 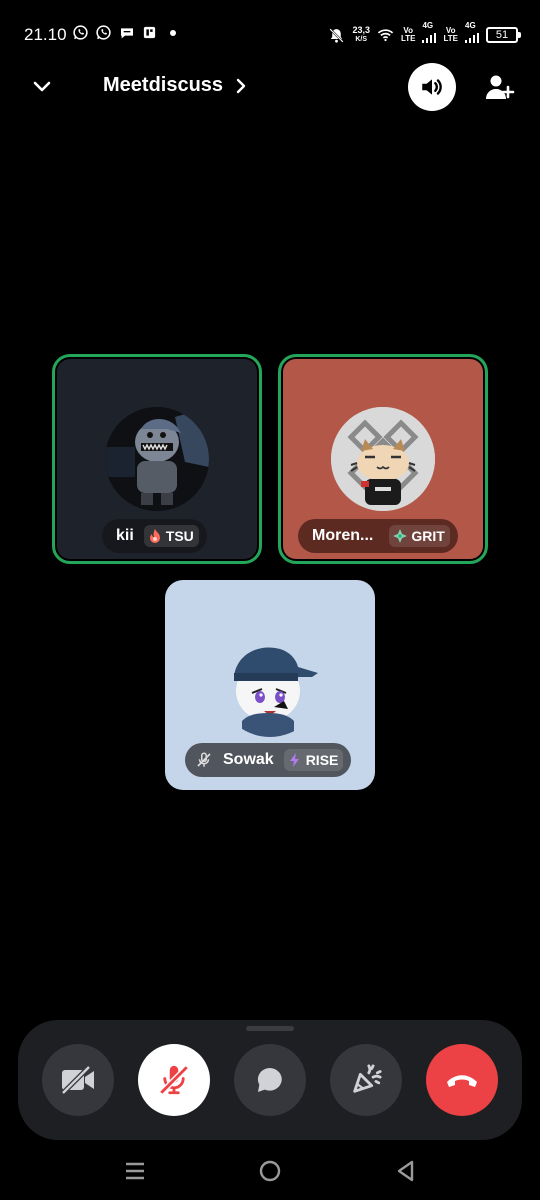 I want to click on notification-icons, so click(x=126, y=32).